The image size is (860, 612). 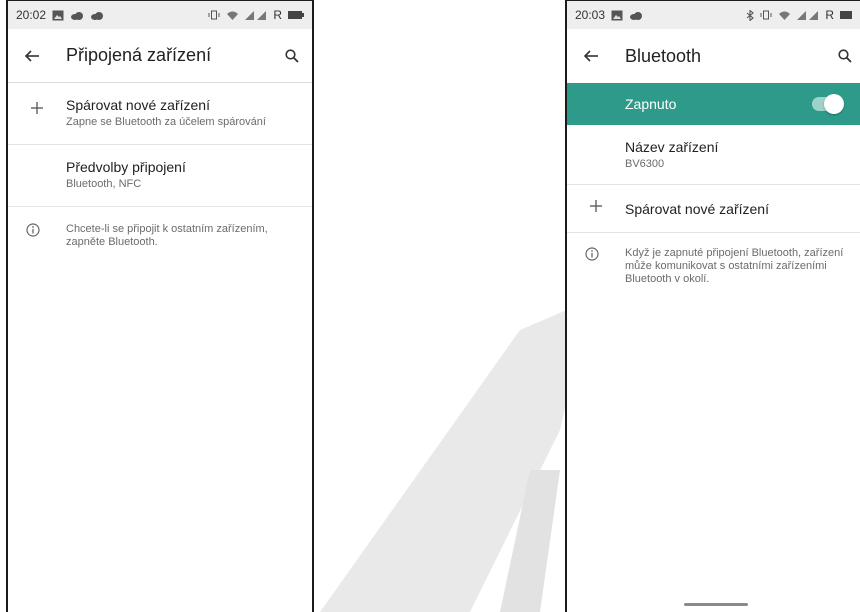 I want to click on app-bar: Bluetooth, so click(x=713, y=56).